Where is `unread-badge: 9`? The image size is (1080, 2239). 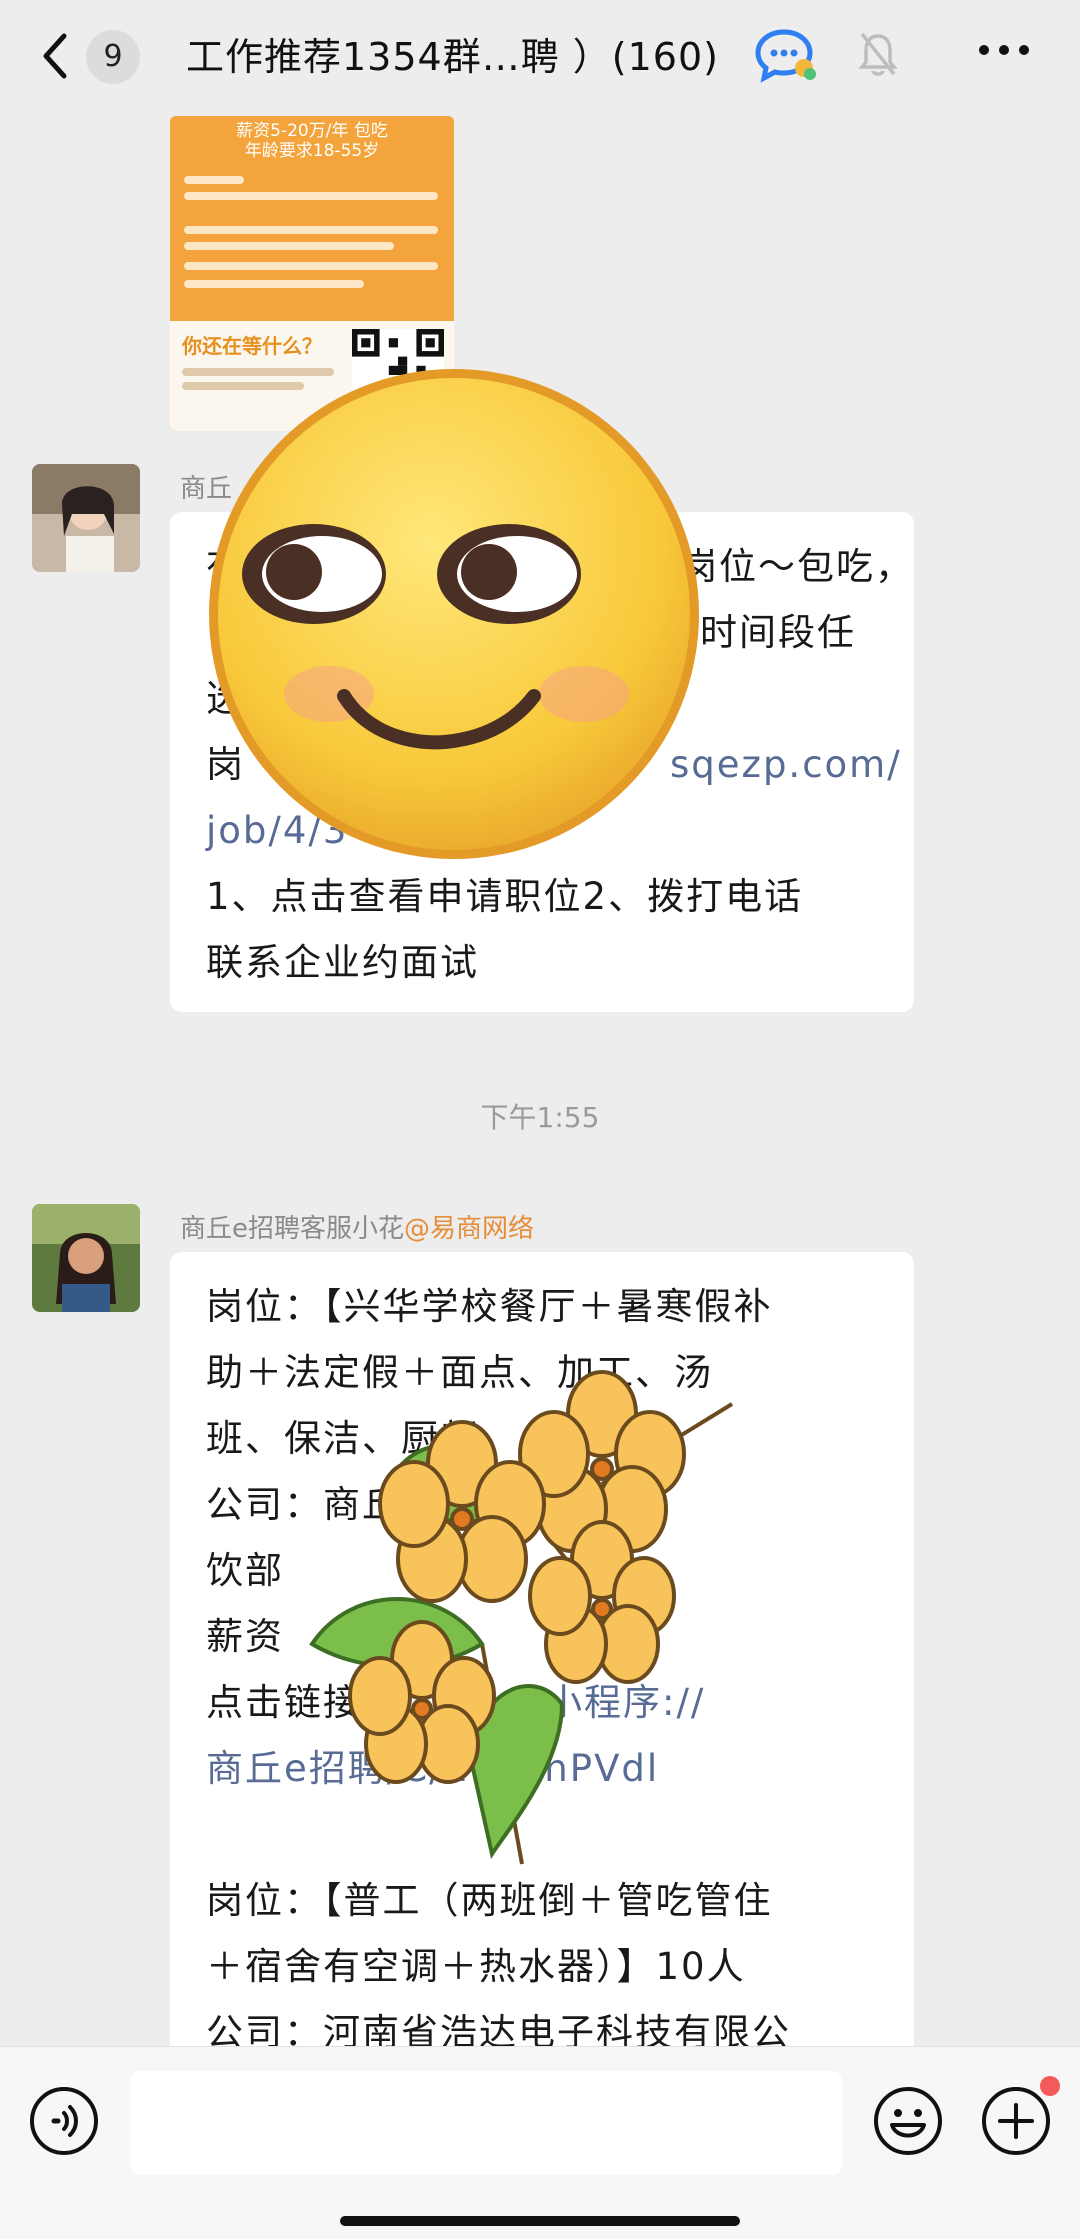
unread-badge: 9 is located at coordinates (113, 57).